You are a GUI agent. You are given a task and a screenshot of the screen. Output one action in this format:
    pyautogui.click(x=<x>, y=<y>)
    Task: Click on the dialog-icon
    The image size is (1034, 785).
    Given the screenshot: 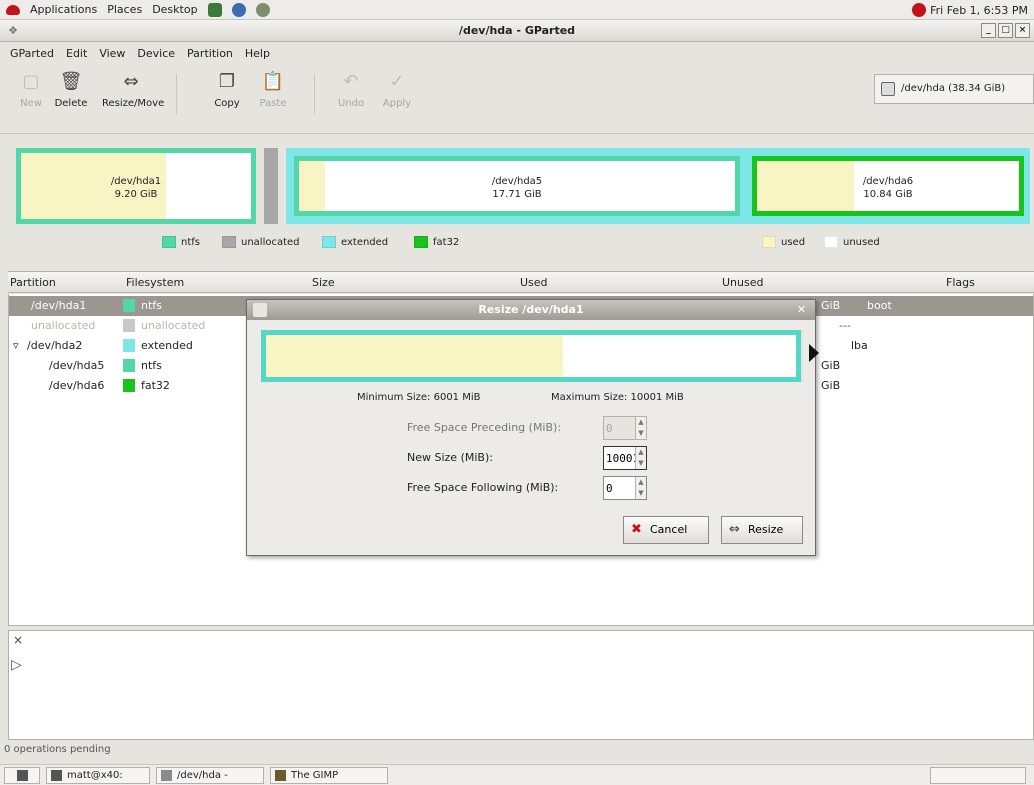 What is the action you would take?
    pyautogui.click(x=260, y=310)
    